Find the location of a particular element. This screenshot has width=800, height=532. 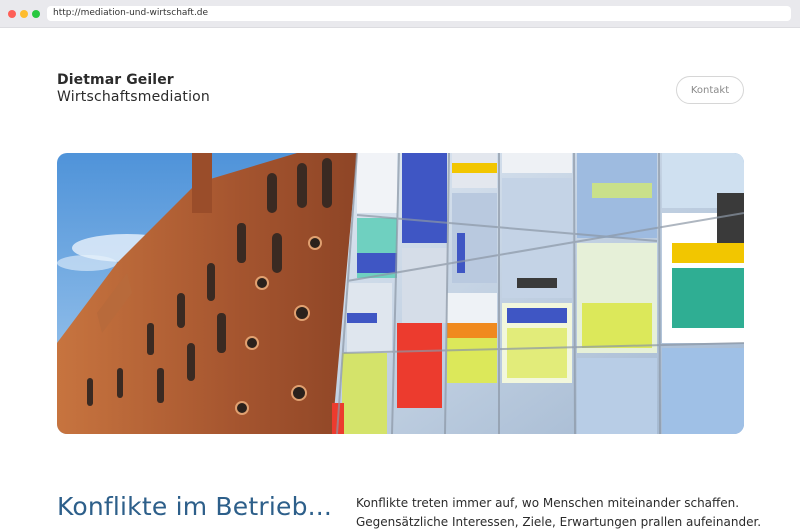

site-brand: Dietmar Geiler Wirtschaftsmediation is located at coordinates (133, 88).